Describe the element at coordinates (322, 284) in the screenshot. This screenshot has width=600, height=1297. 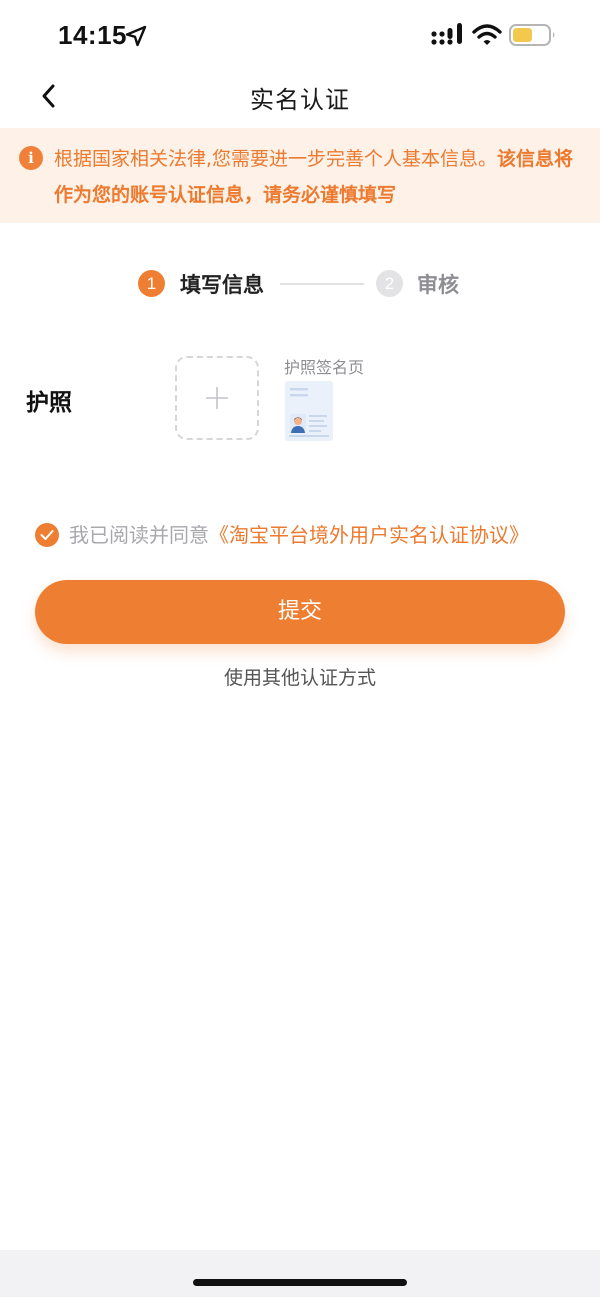
I see `step-connector` at that location.